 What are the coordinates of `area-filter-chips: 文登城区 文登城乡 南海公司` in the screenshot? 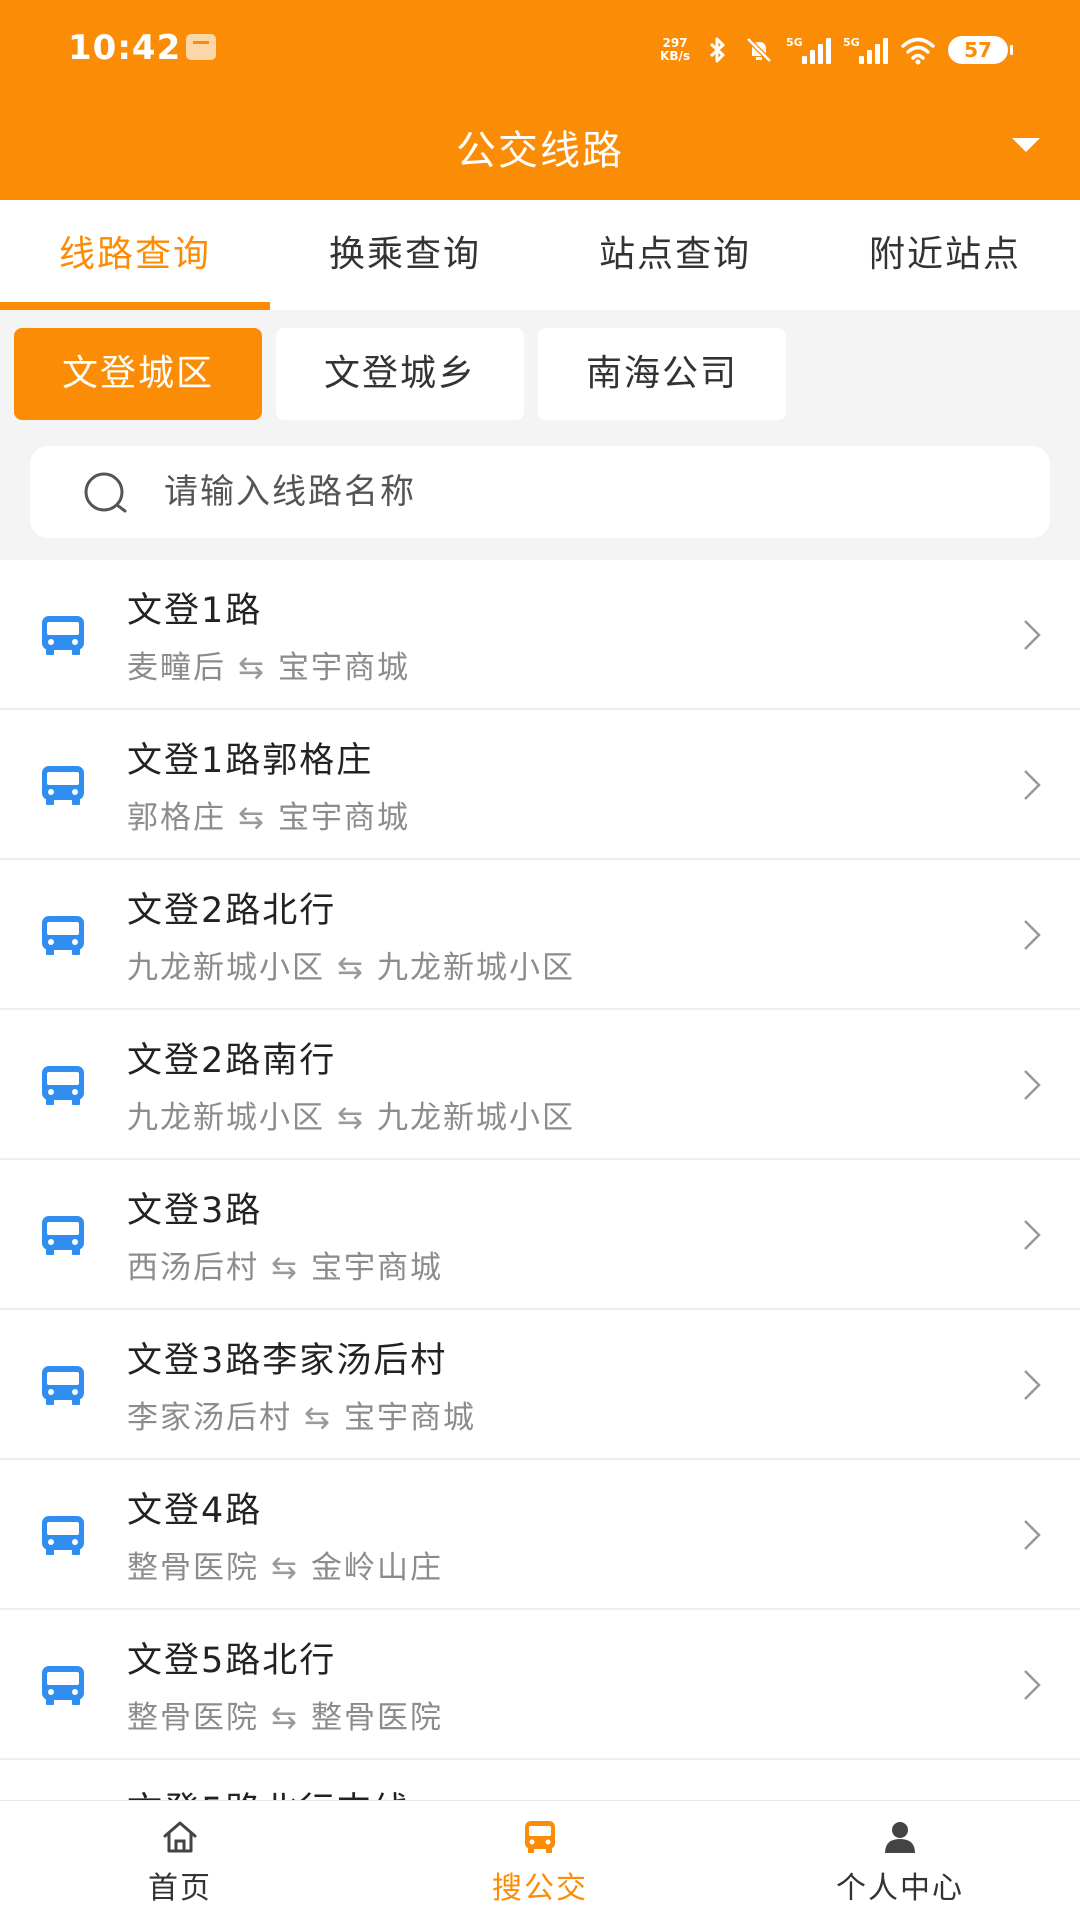 It's located at (400, 374).